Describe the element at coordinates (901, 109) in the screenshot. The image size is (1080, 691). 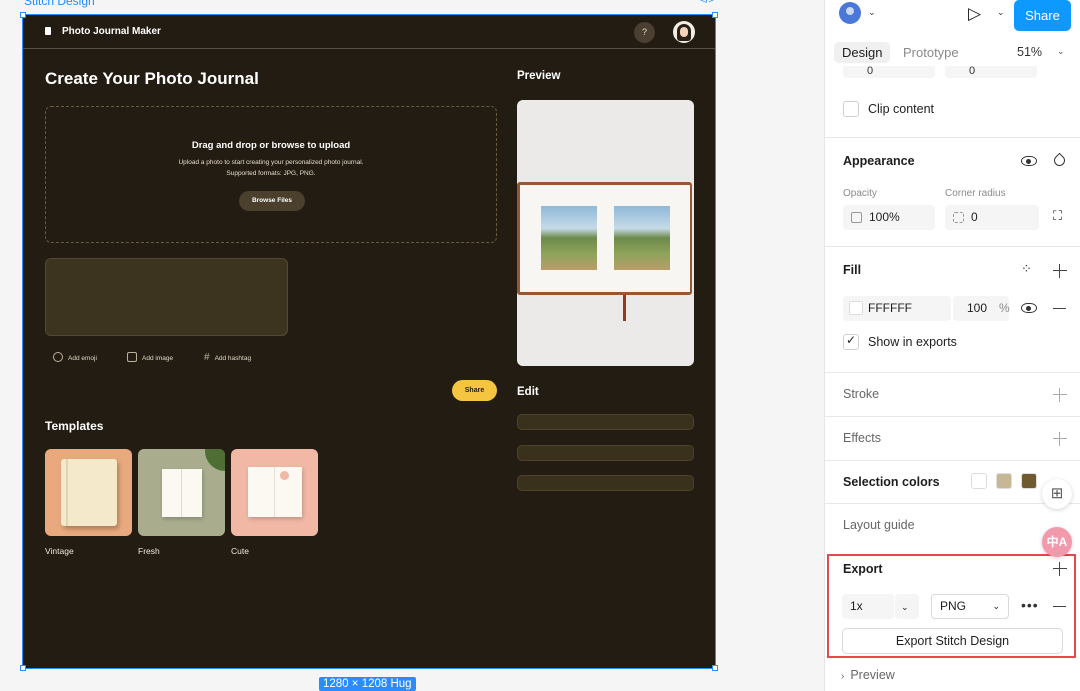
I see `clip-content-label: Clip content` at that location.